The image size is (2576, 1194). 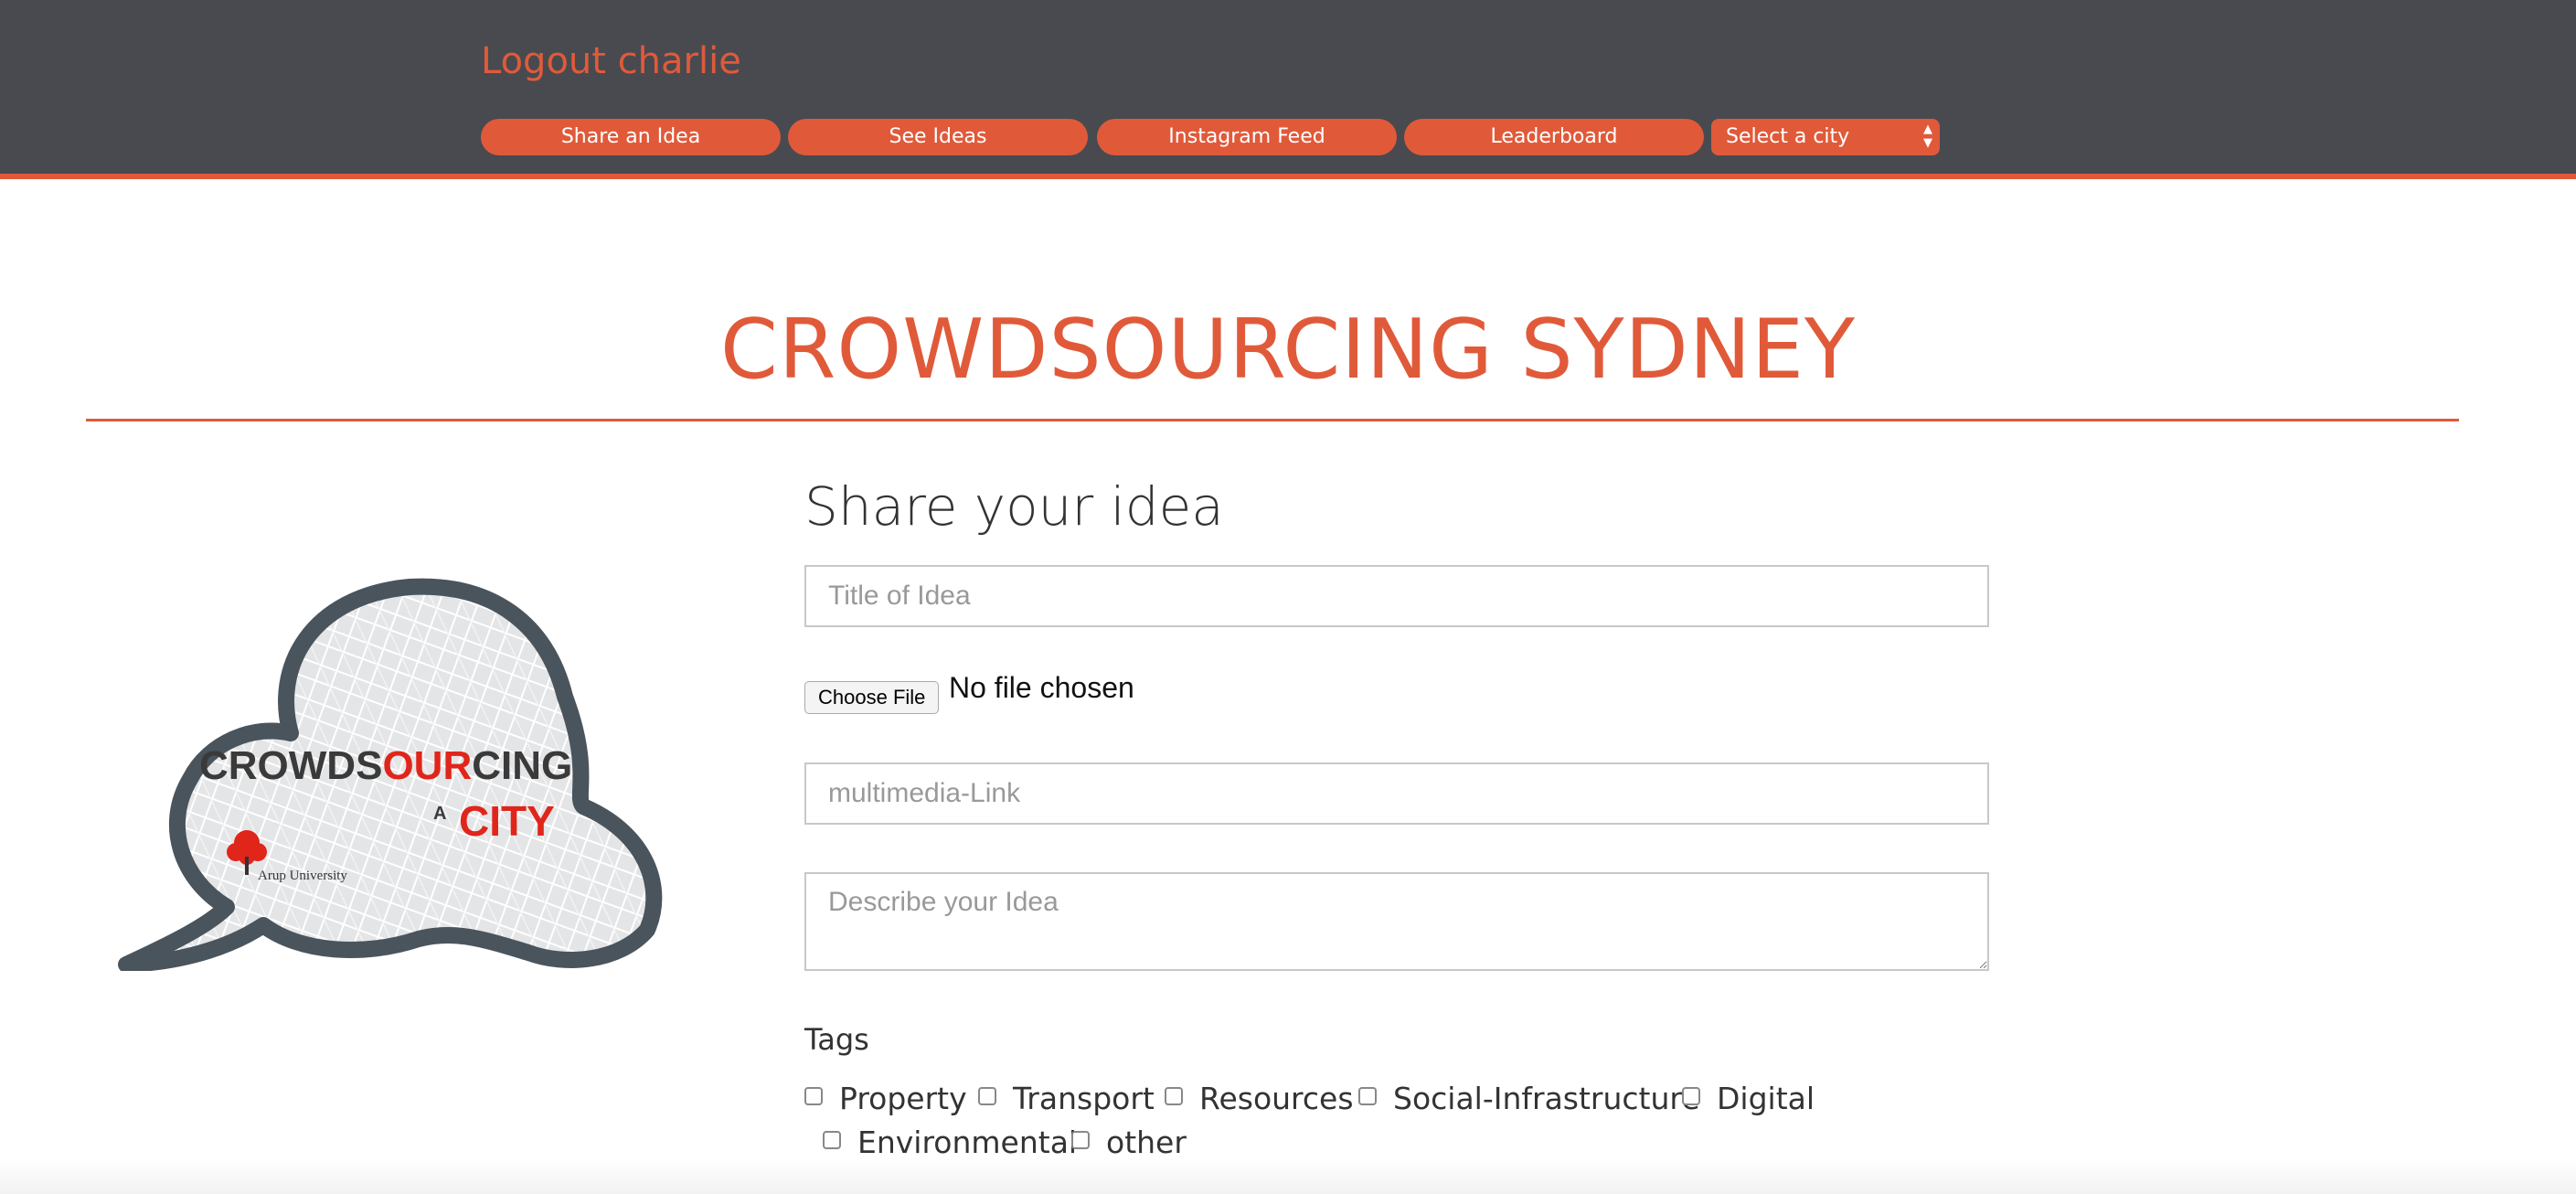 What do you see at coordinates (903, 1099) in the screenshot?
I see `tag-property-label: Property` at bounding box center [903, 1099].